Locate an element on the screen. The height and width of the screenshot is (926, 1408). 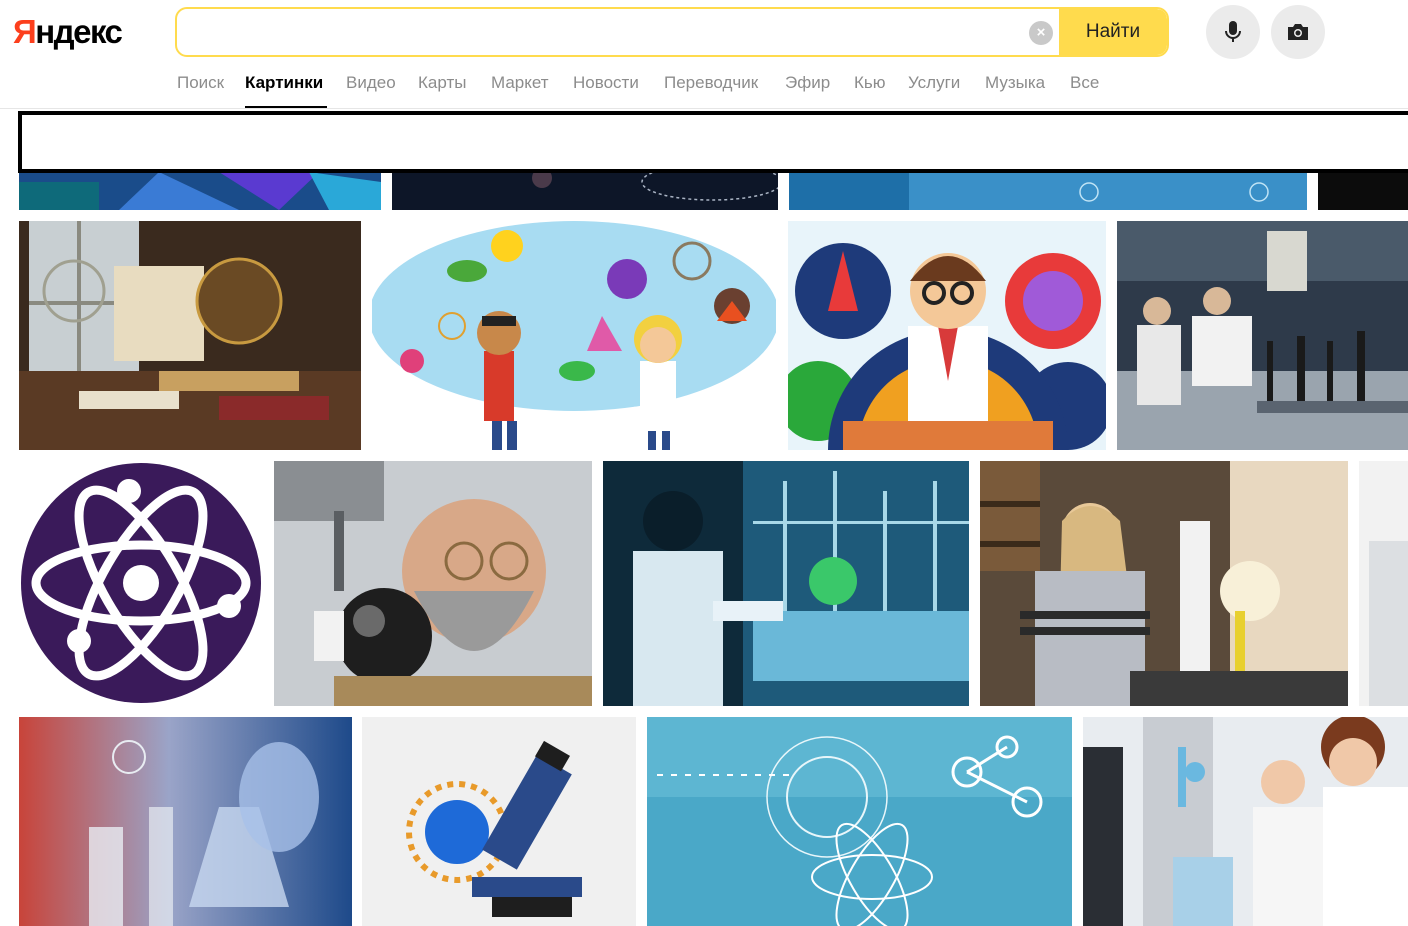
image-search-button is located at coordinates (1298, 32).